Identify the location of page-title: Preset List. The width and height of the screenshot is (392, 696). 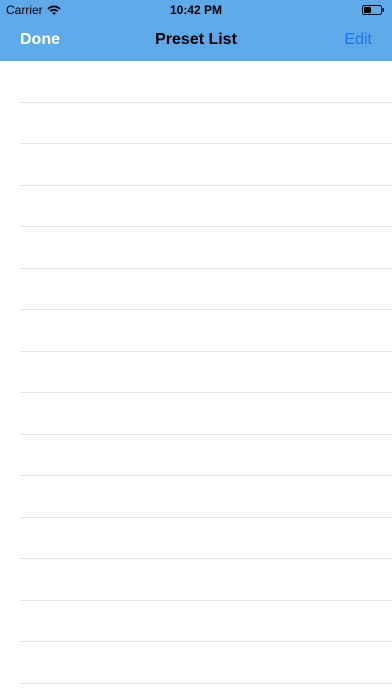
(196, 39).